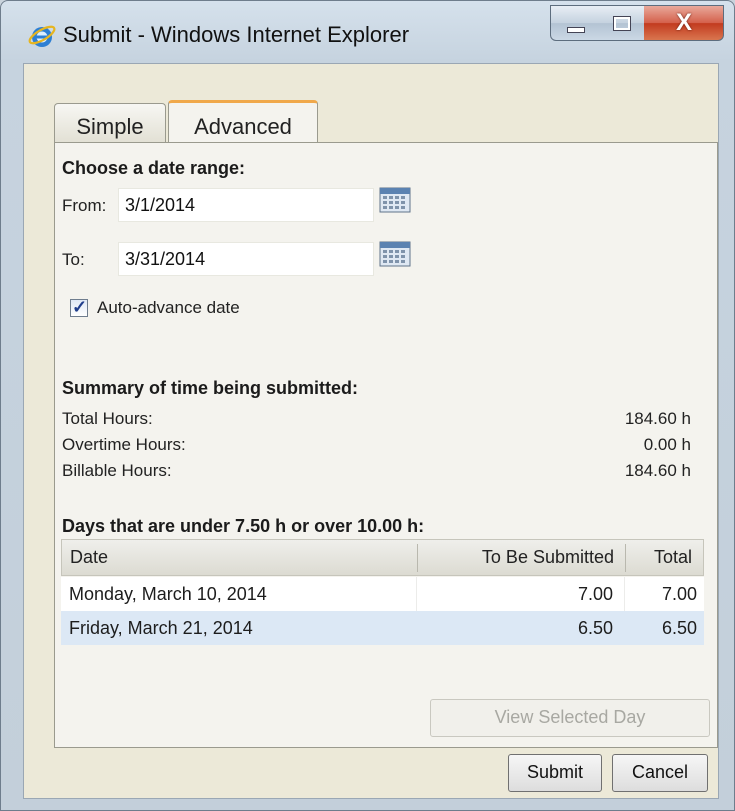 The width and height of the screenshot is (735, 811). Describe the element at coordinates (657, 418) in the screenshot. I see `summary-value-total: 184.60 h` at that location.